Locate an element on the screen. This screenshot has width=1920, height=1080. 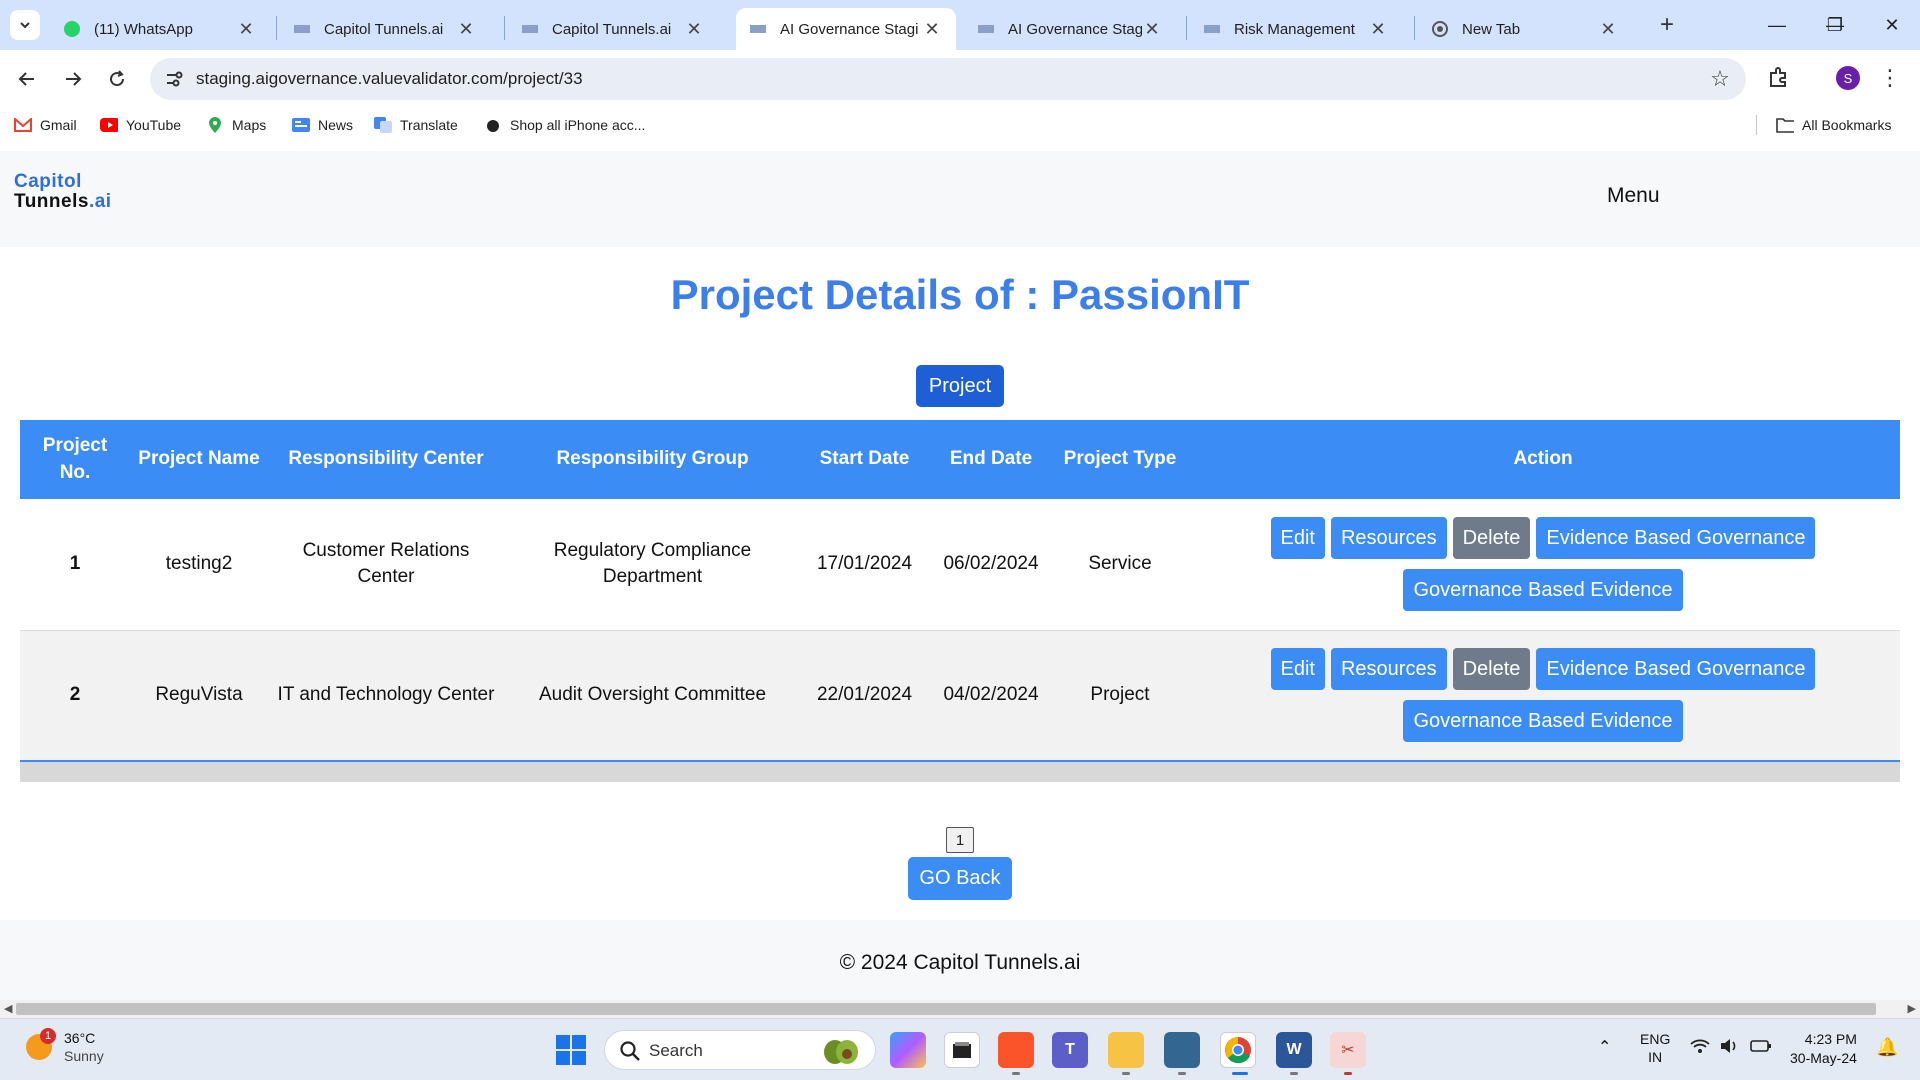
restore-icon: ❐ is located at coordinates (1835, 24).